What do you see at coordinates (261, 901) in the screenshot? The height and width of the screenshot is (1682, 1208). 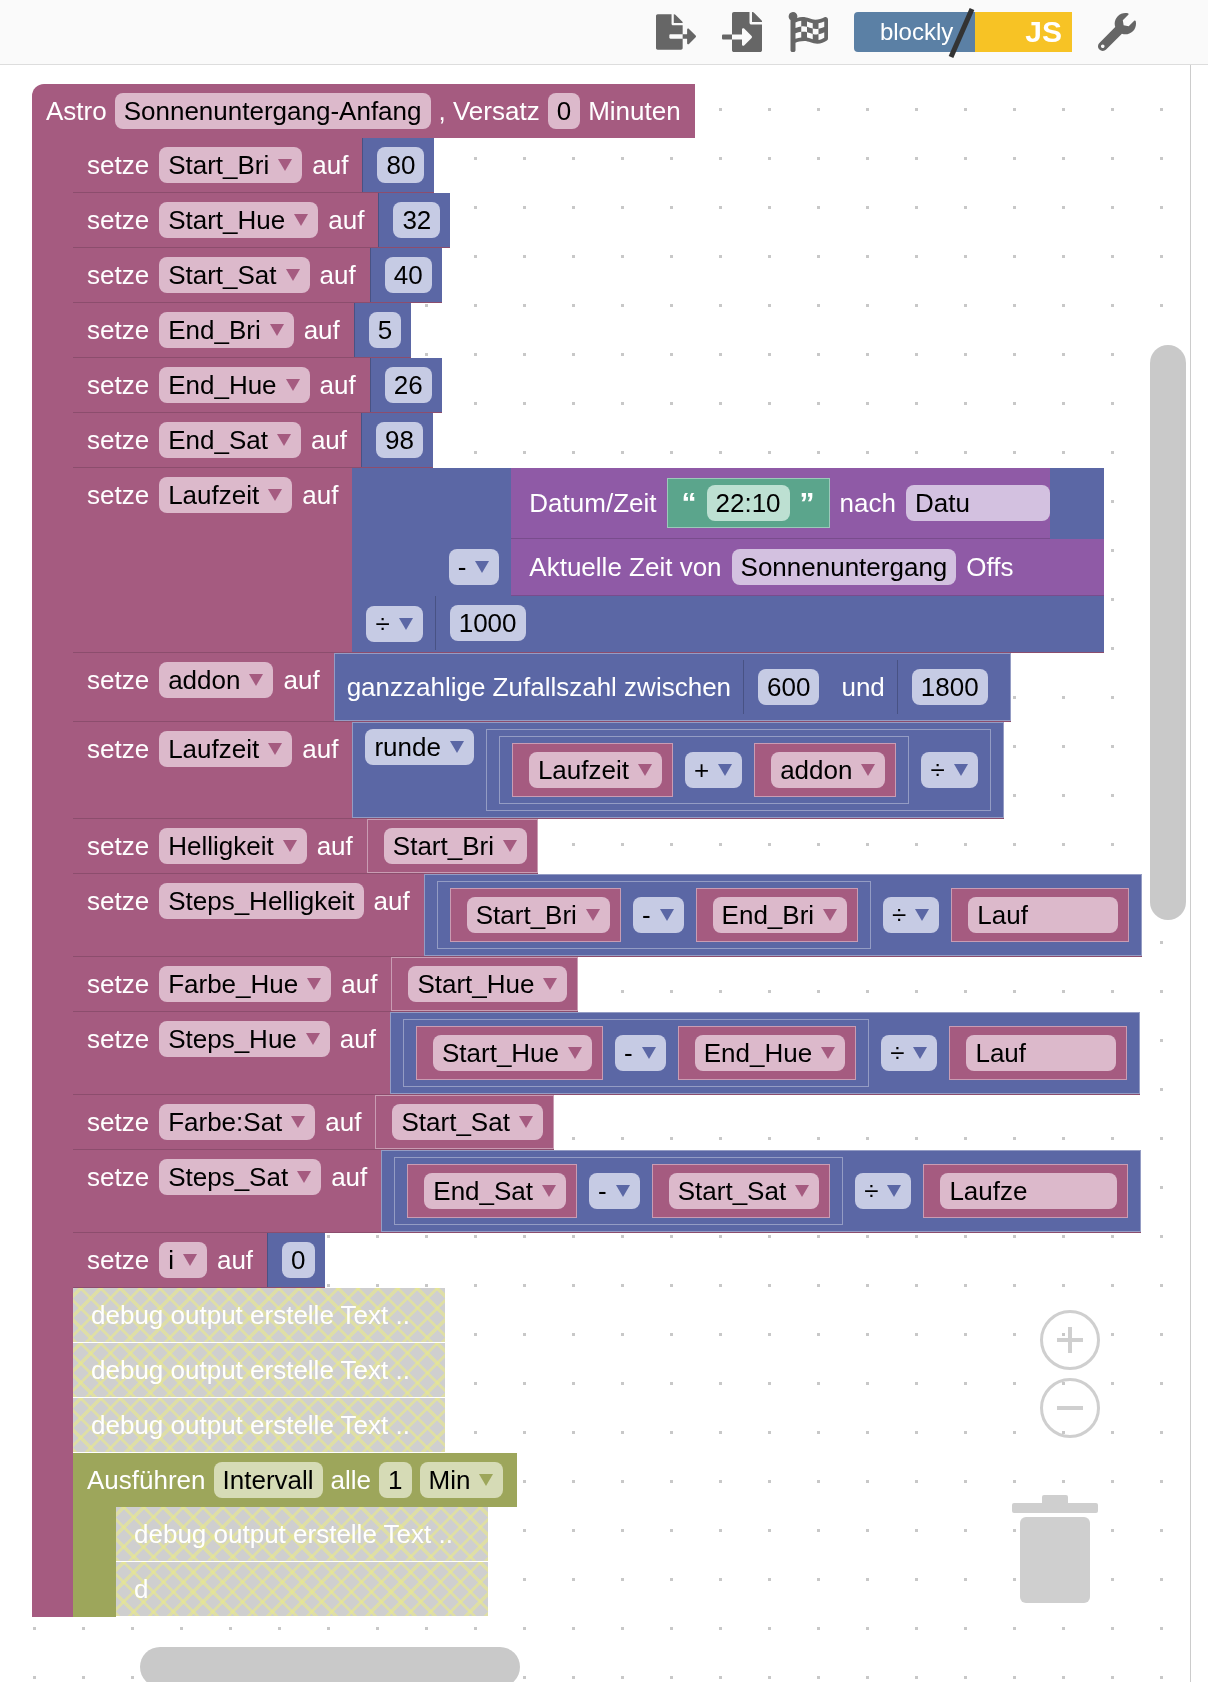 I see `variable-dropdown: Steps_Helligkeit` at bounding box center [261, 901].